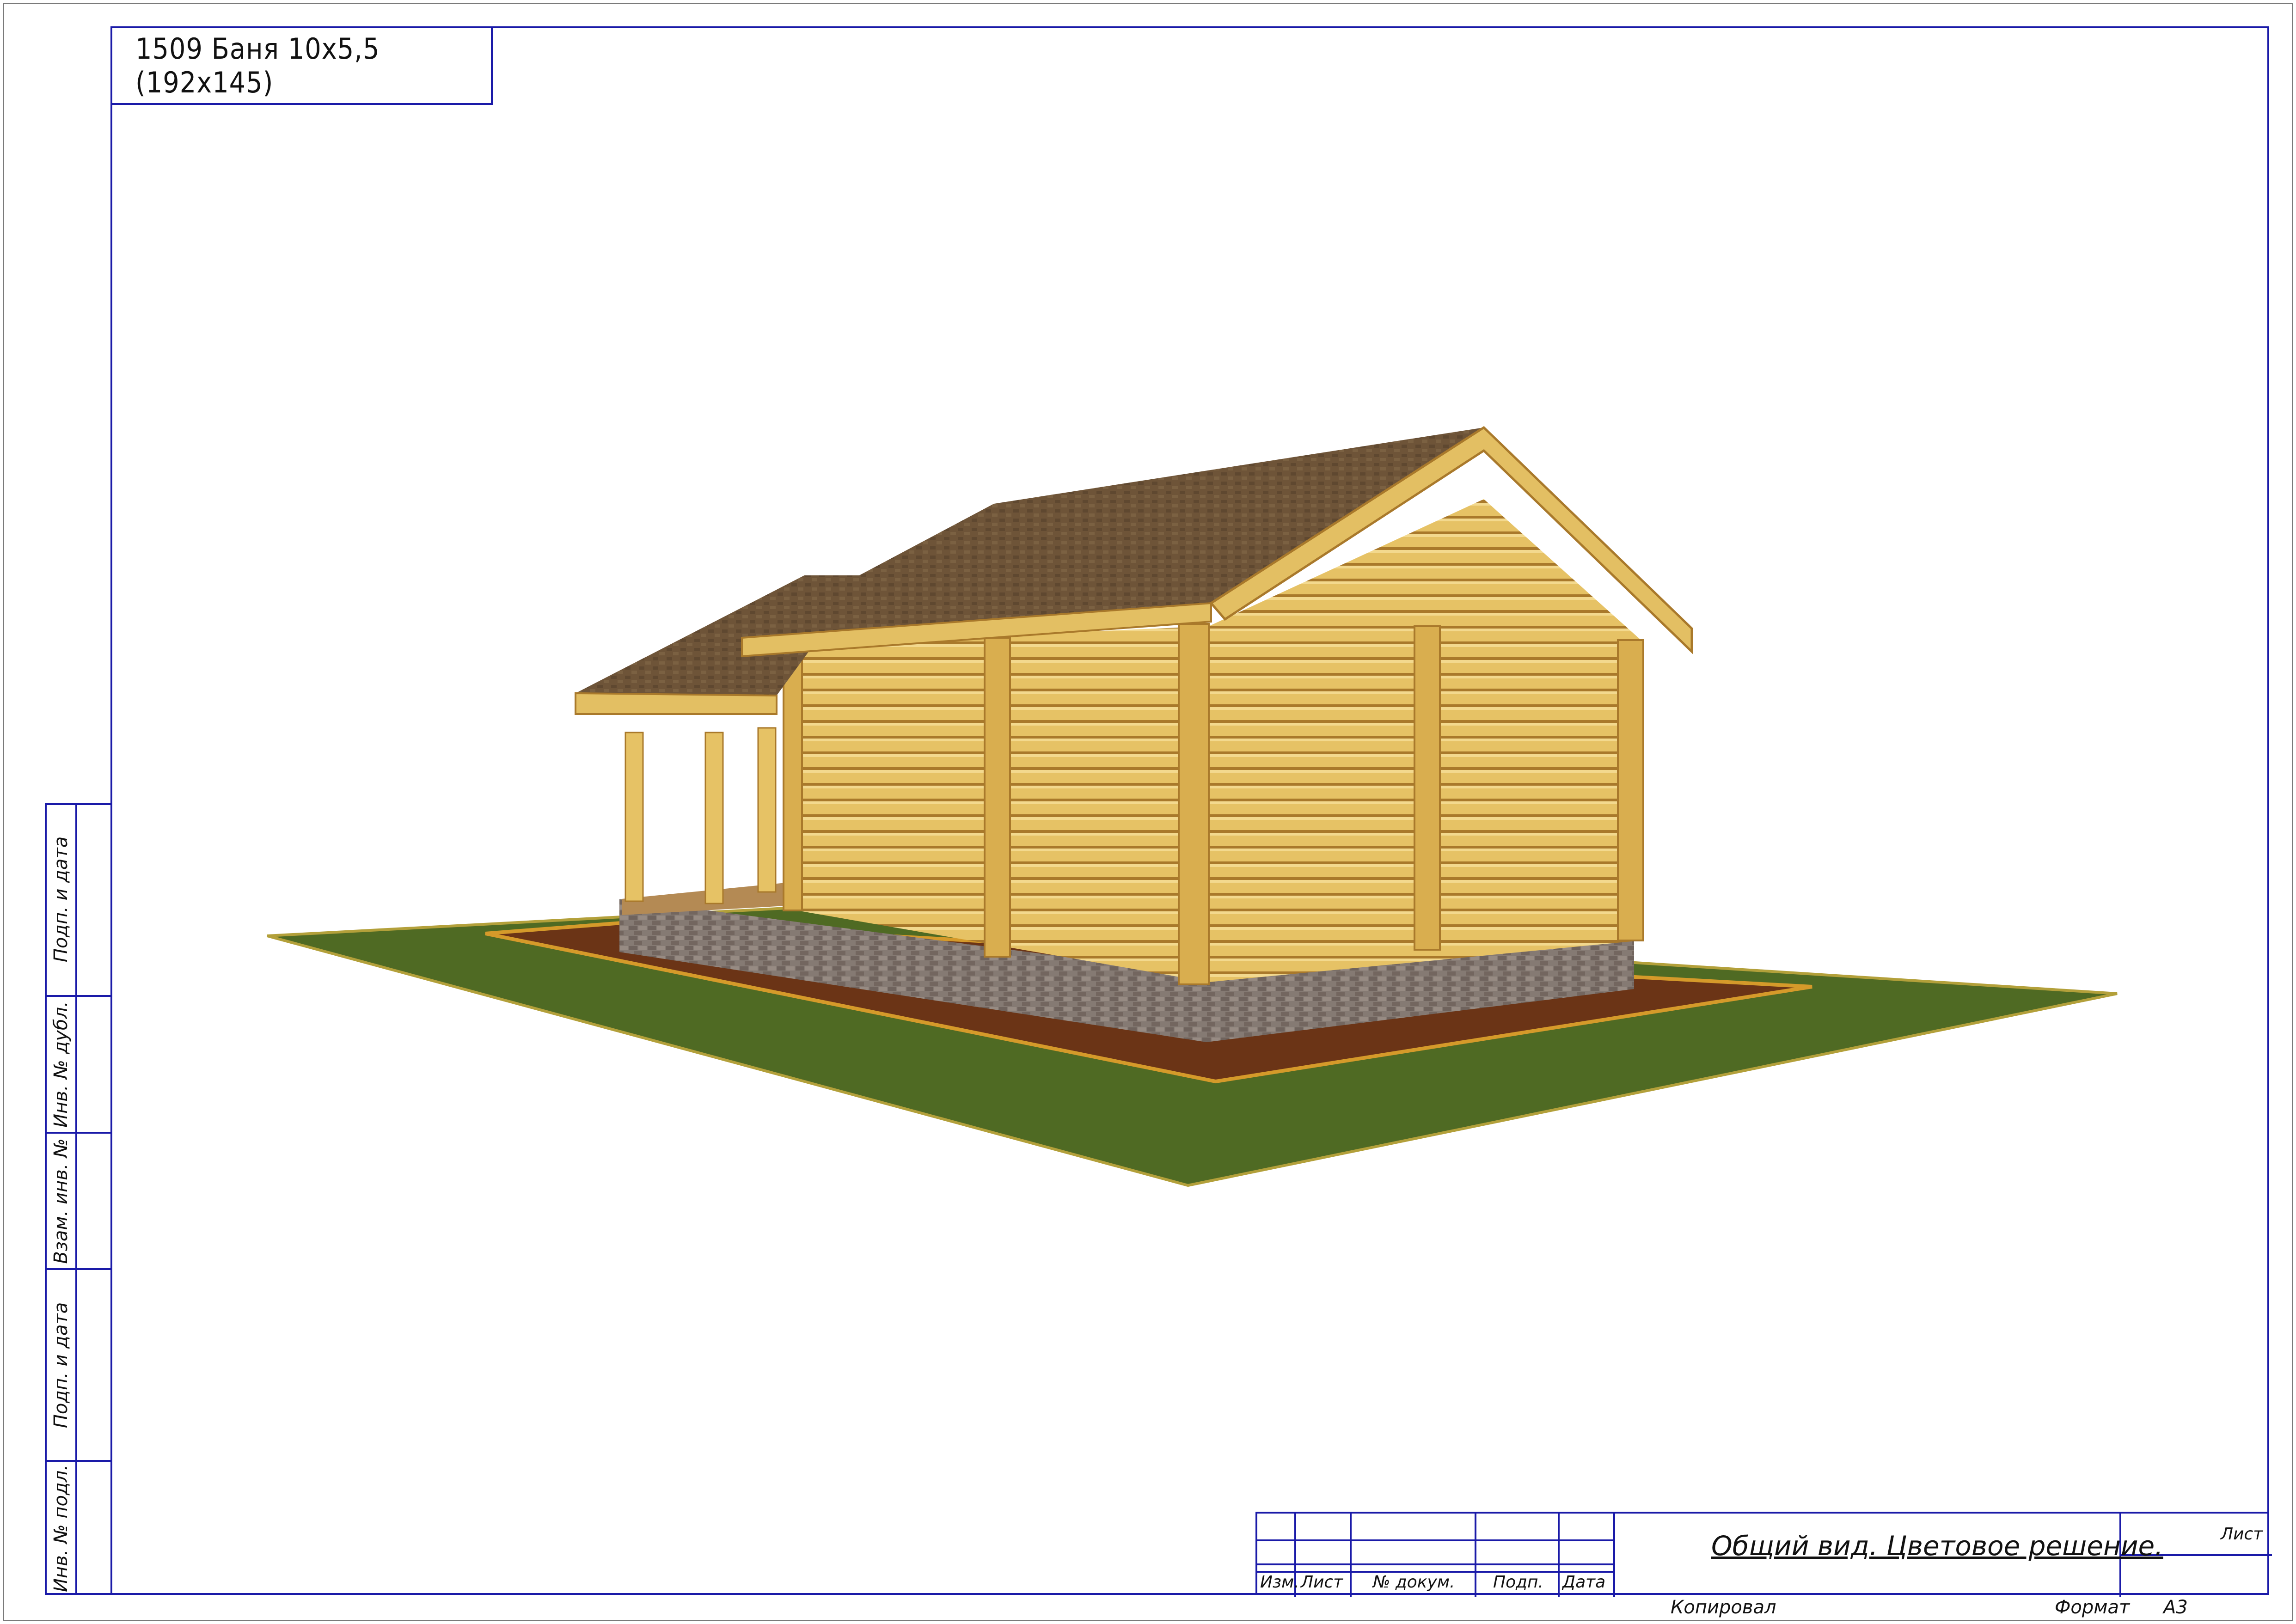 This screenshot has height=1624, width=2296. What do you see at coordinates (79, 1364) in the screenshot?
I see `side-cell-4: Подп. и дата` at bounding box center [79, 1364].